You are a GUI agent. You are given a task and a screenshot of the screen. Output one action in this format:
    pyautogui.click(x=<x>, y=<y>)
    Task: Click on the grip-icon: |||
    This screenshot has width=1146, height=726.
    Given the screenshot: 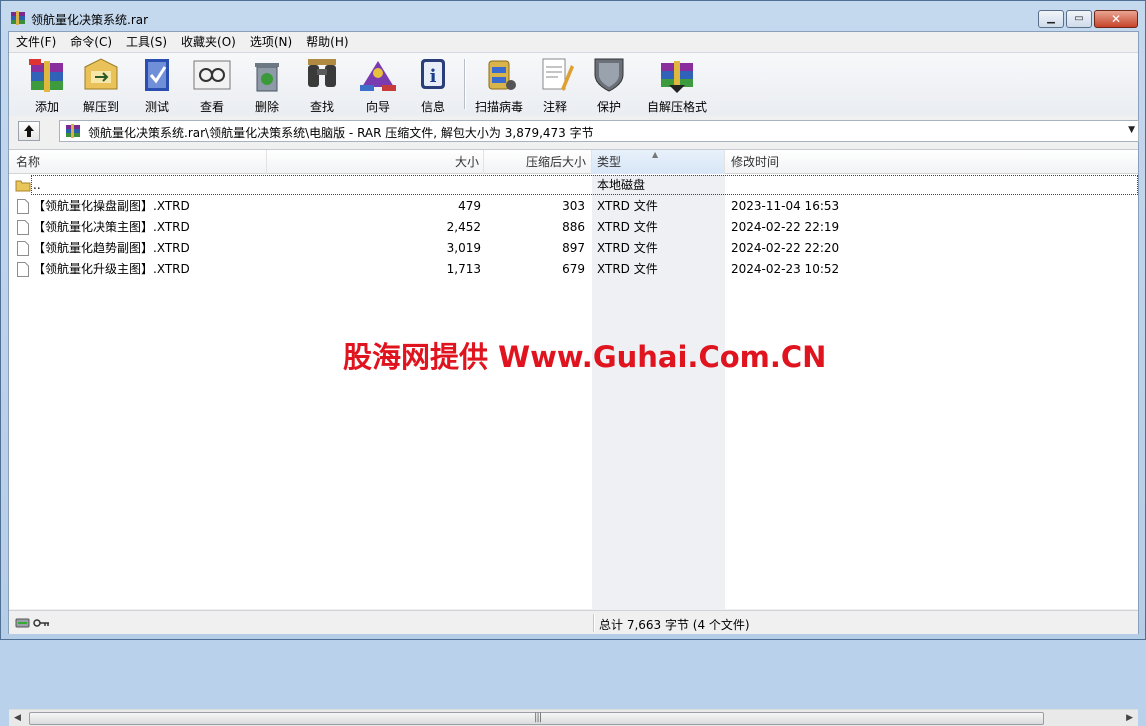 What is the action you would take?
    pyautogui.click(x=538, y=717)
    